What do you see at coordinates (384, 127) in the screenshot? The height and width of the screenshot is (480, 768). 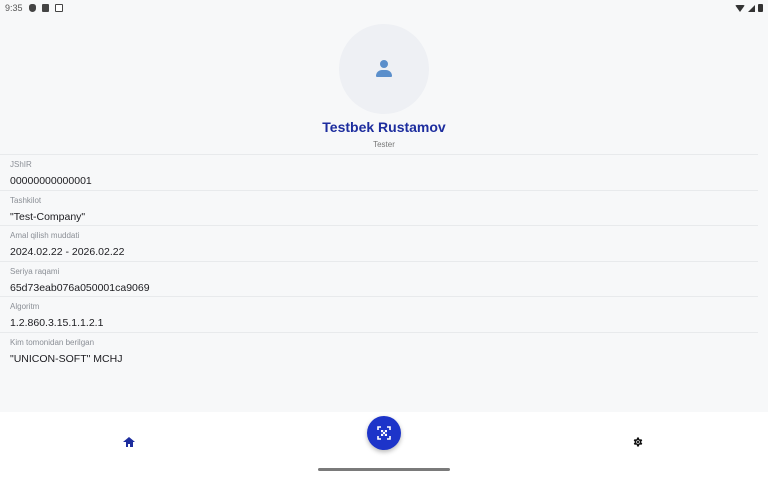 I see `profile-name: Testbek Rustamov` at bounding box center [384, 127].